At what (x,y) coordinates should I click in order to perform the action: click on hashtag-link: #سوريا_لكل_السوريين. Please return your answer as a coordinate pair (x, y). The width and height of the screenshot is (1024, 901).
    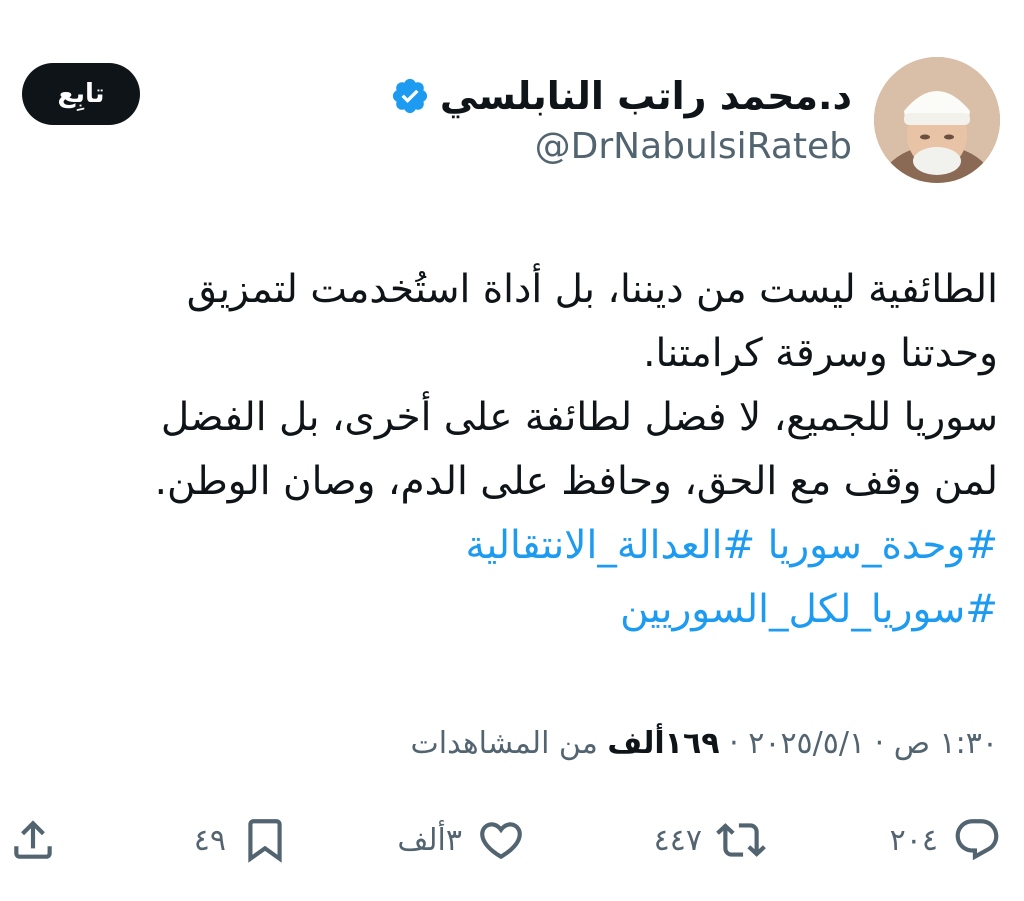
    Looking at the image, I should click on (809, 609).